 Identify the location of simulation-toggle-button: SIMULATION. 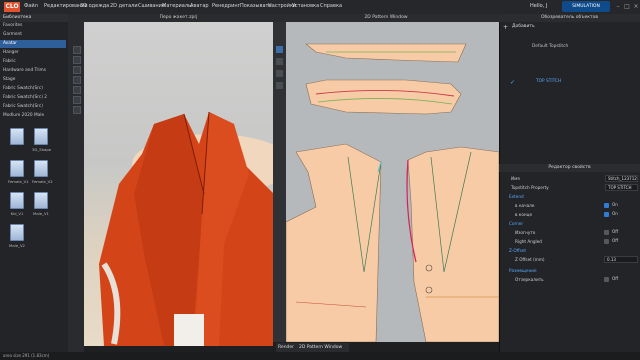
(586, 6).